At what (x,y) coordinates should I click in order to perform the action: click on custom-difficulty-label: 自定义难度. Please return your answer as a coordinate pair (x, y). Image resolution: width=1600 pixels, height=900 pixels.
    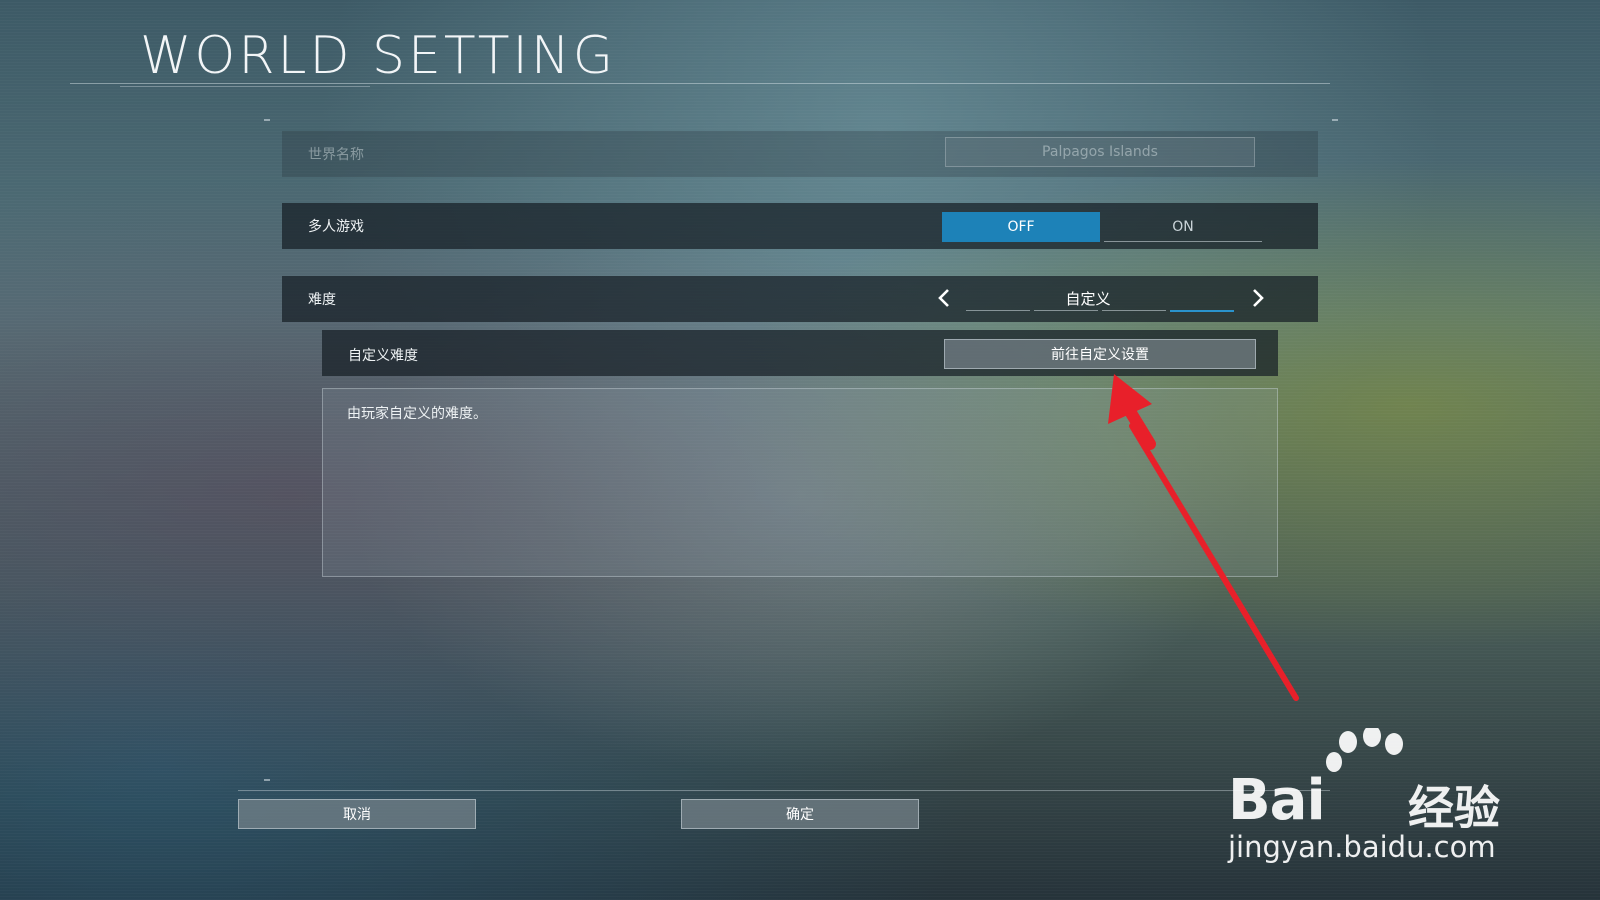
    Looking at the image, I should click on (383, 356).